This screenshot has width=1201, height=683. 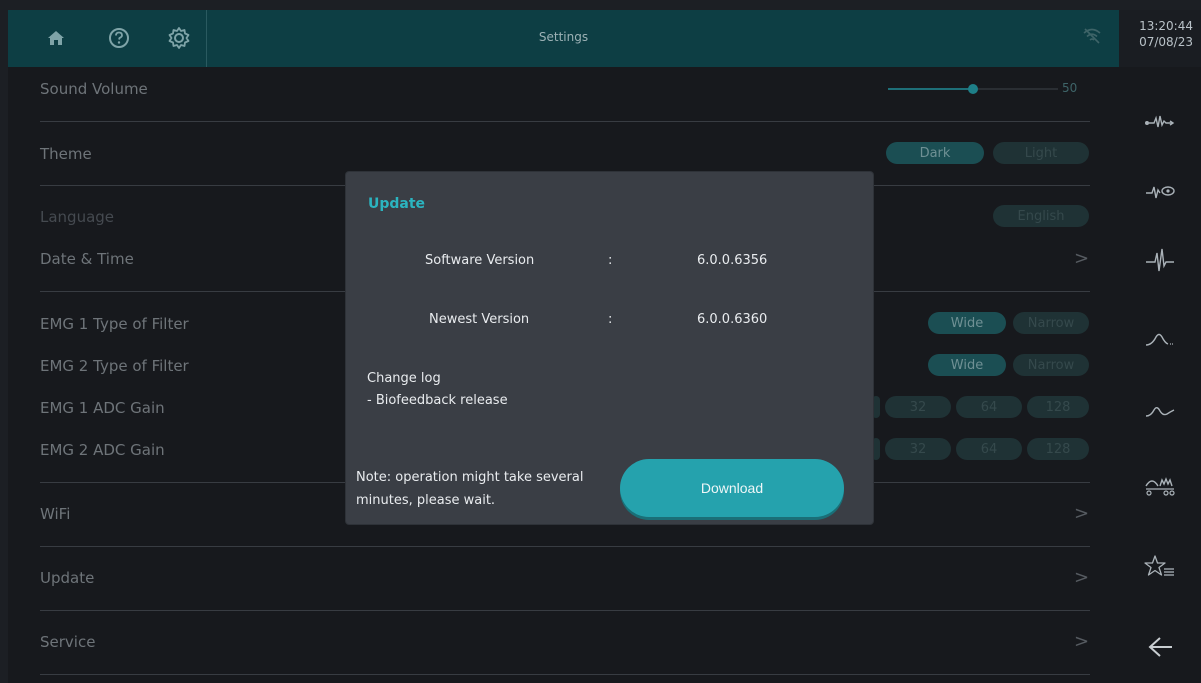 I want to click on wave-icon, so click(x=1160, y=411).